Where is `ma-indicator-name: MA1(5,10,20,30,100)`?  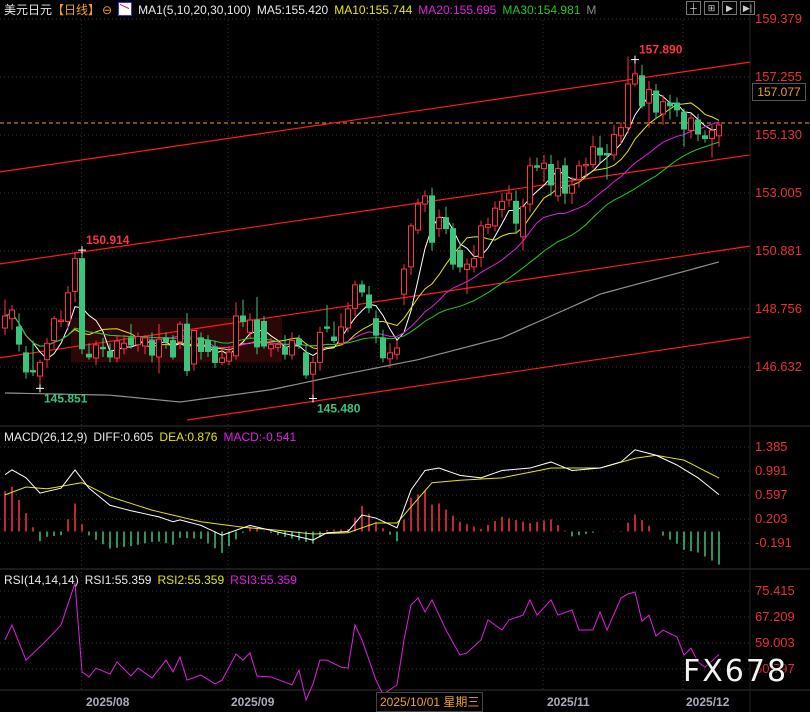 ma-indicator-name: MA1(5,10,20,30,100) is located at coordinates (194, 10).